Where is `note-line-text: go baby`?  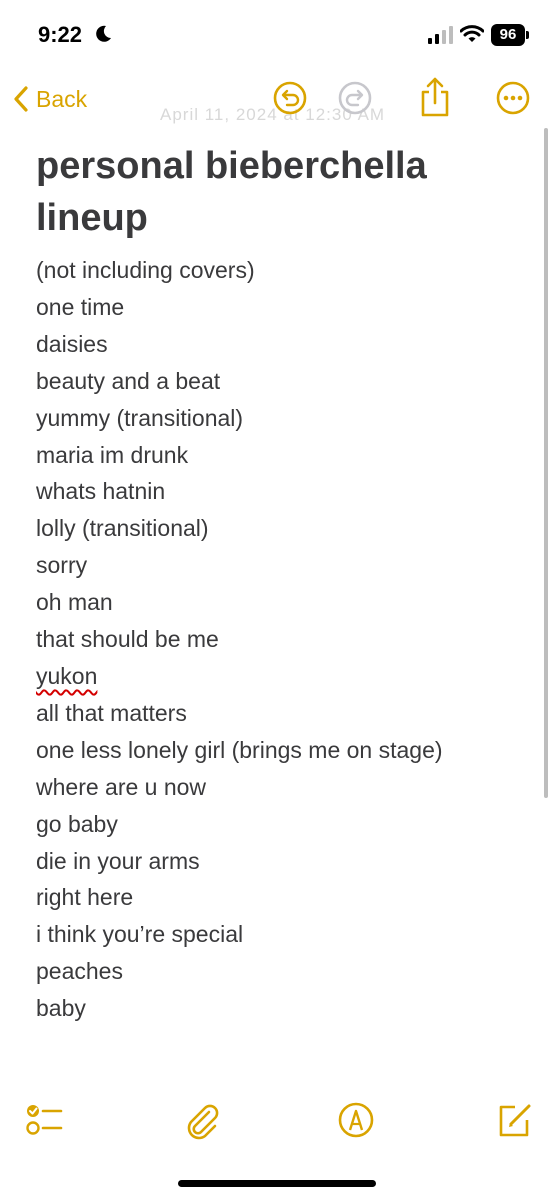 note-line-text: go baby is located at coordinates (77, 823).